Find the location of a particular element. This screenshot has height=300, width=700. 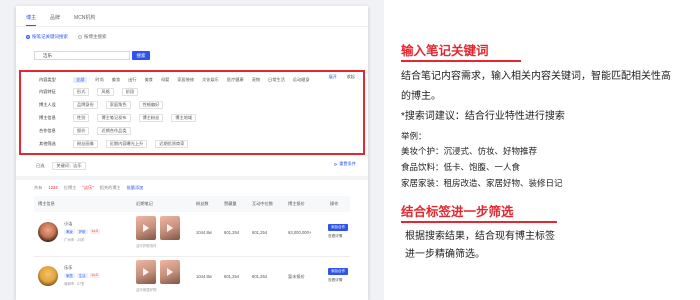

heading-underline is located at coordinates (461, 61).